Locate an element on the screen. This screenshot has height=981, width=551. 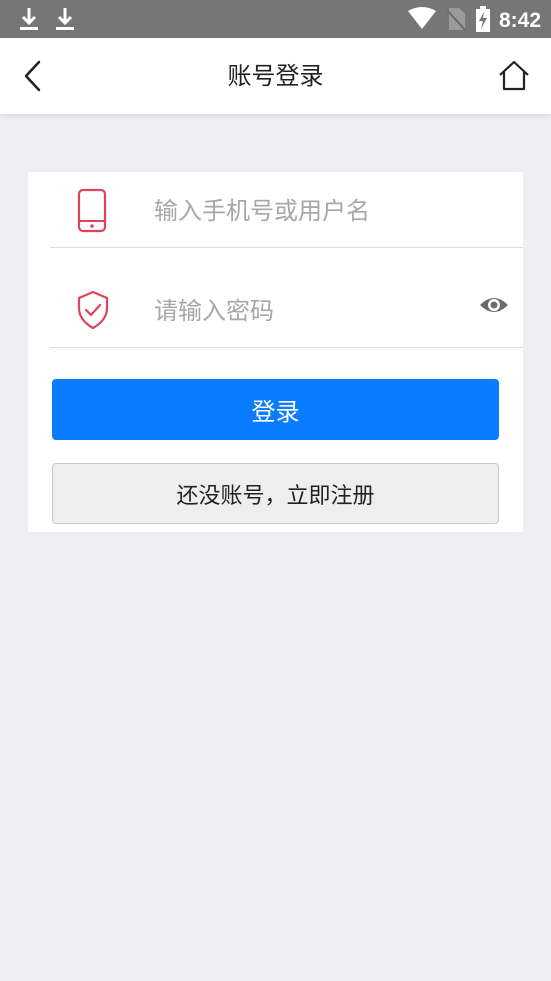
password-row is located at coordinates (286, 310).